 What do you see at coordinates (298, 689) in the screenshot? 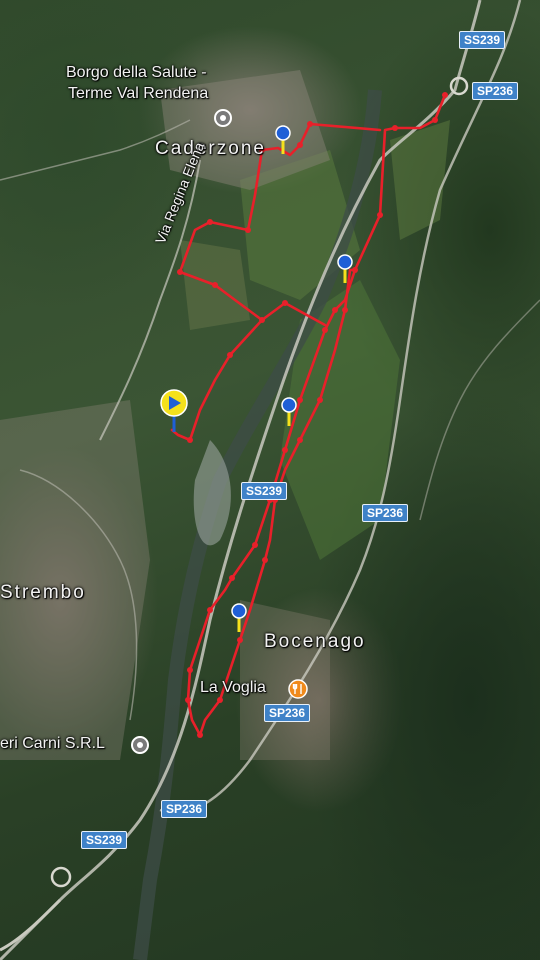
I see `fork-knife-icon` at bounding box center [298, 689].